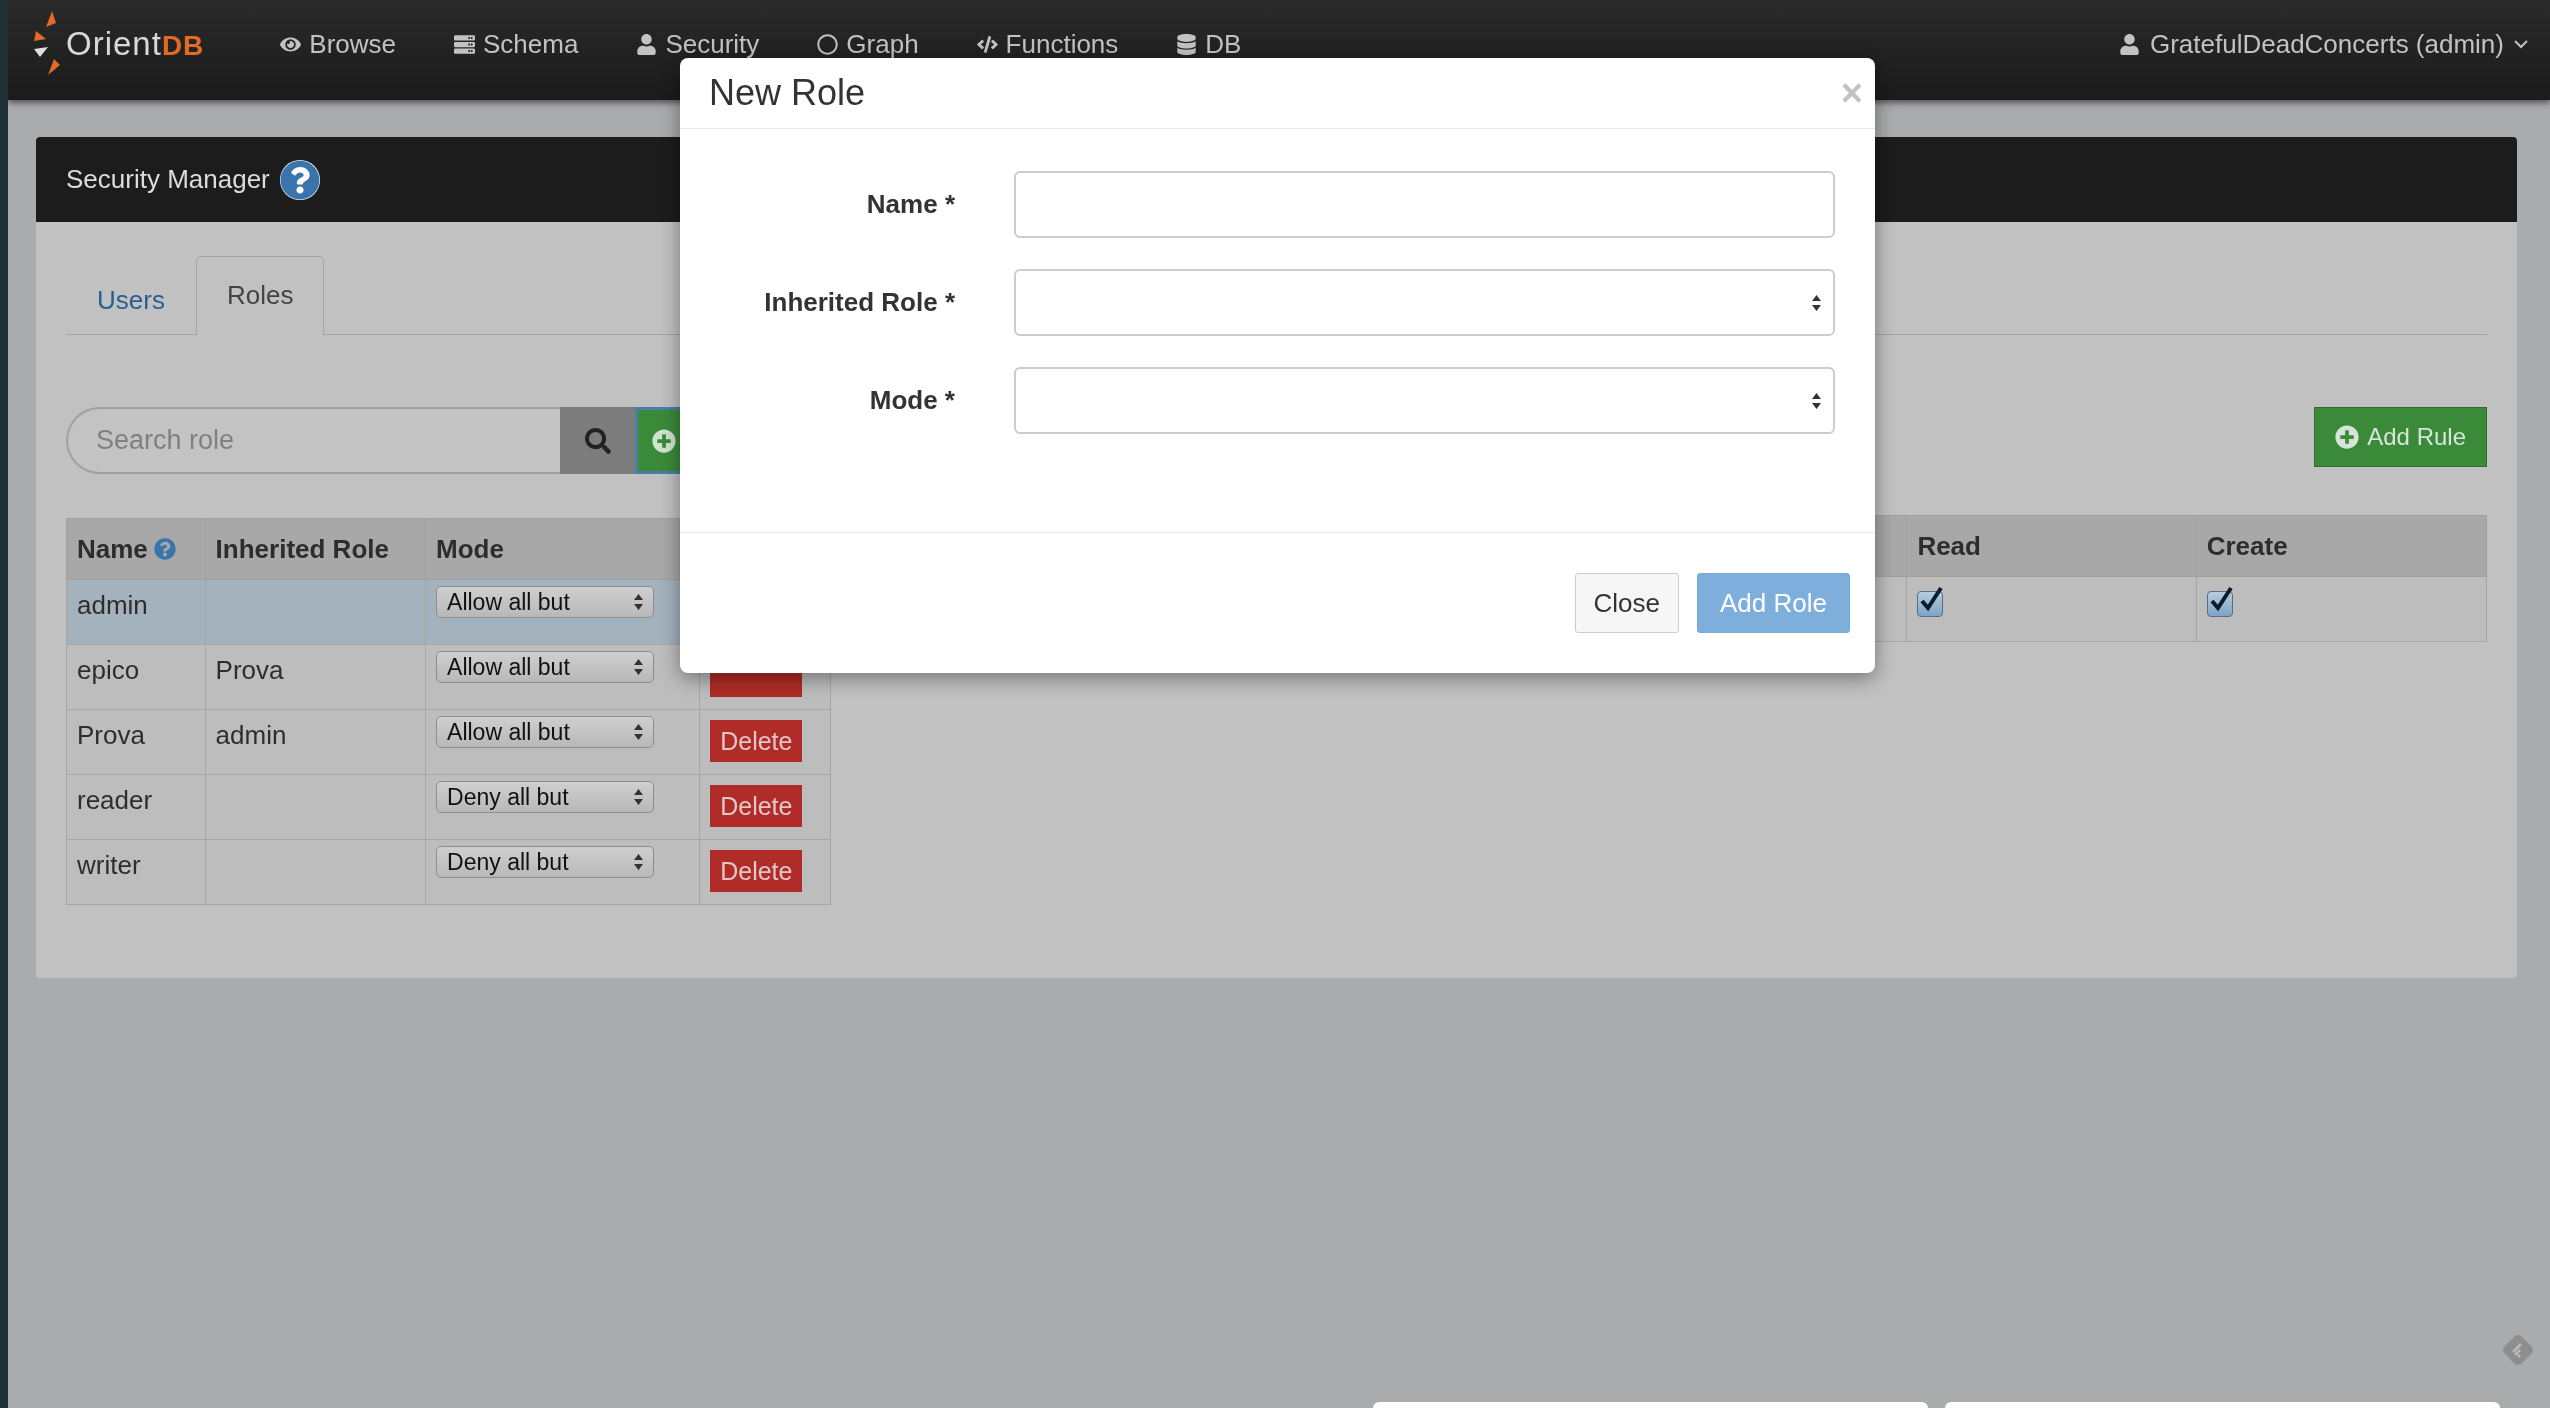 The width and height of the screenshot is (2550, 1408). Describe the element at coordinates (2521, 44) in the screenshot. I see `chevron-down-icon` at that location.